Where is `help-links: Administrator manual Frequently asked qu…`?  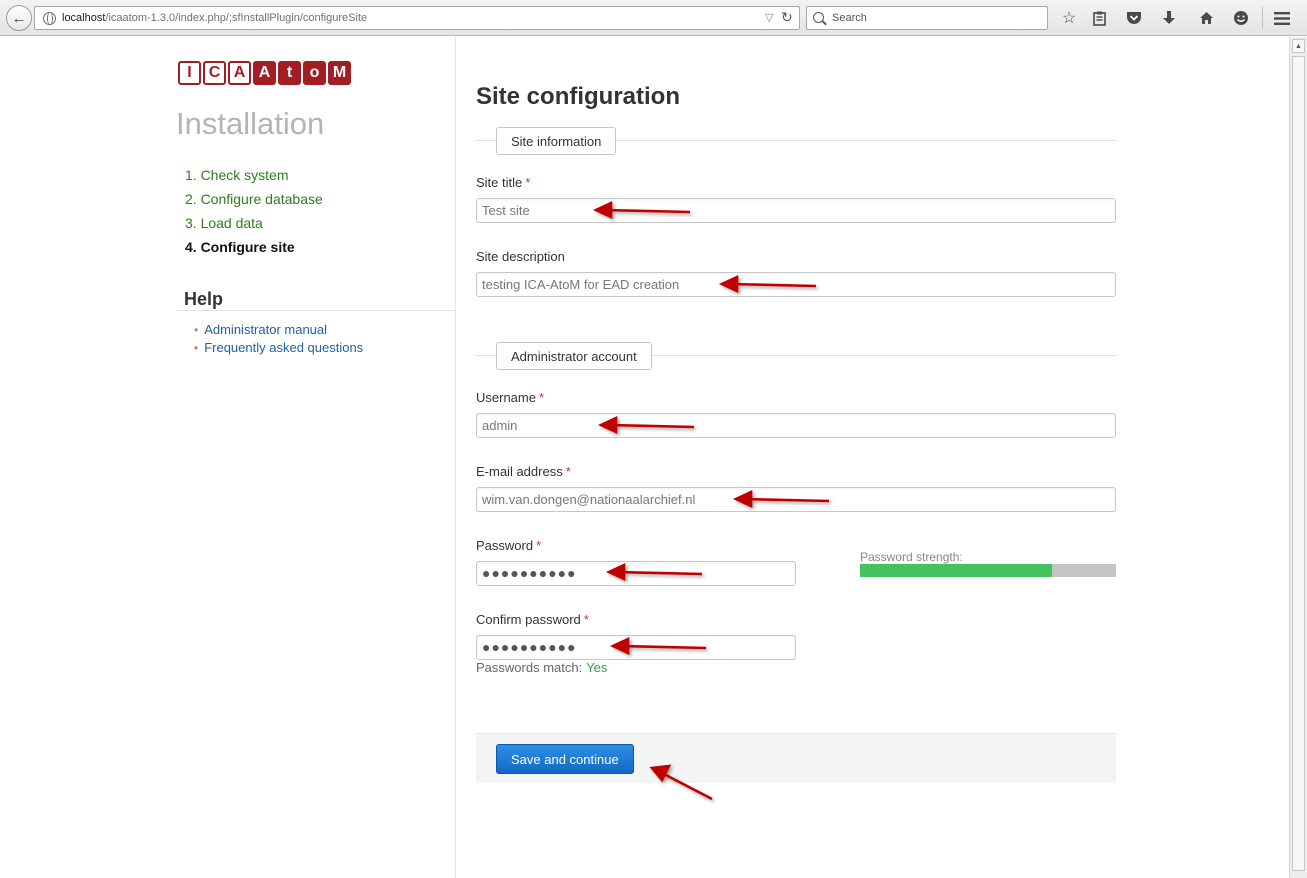
help-links: Administrator manual Frequently asked qu… is located at coordinates (278, 339).